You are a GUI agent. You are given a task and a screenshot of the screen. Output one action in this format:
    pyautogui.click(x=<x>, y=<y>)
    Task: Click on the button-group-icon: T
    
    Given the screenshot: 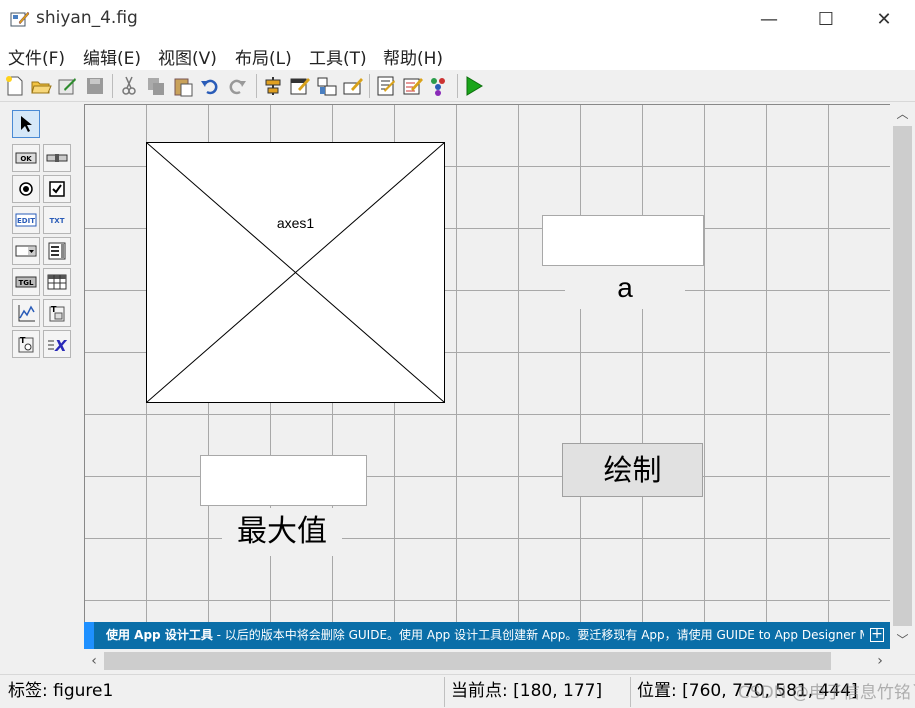 What is the action you would take?
    pyautogui.click(x=26, y=344)
    